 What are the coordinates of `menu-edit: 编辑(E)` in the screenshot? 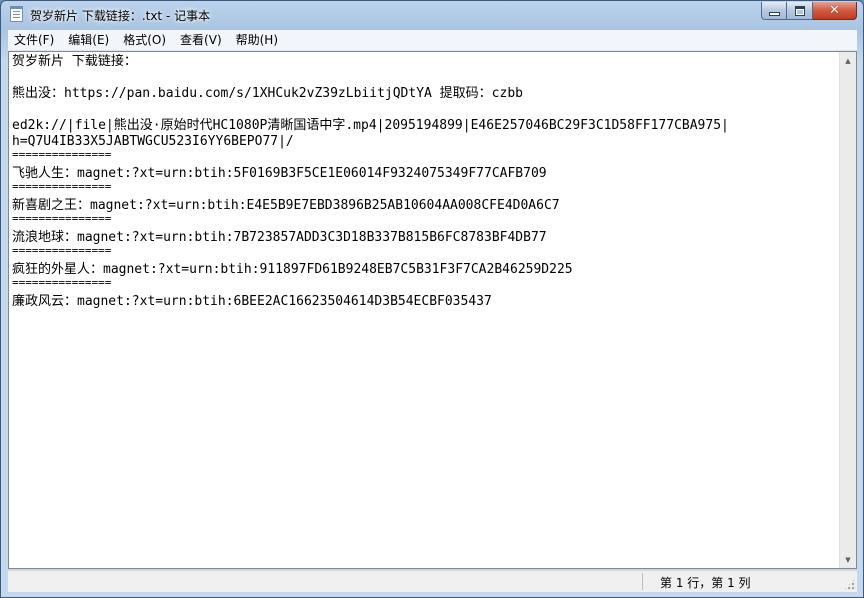 It's located at (88, 40).